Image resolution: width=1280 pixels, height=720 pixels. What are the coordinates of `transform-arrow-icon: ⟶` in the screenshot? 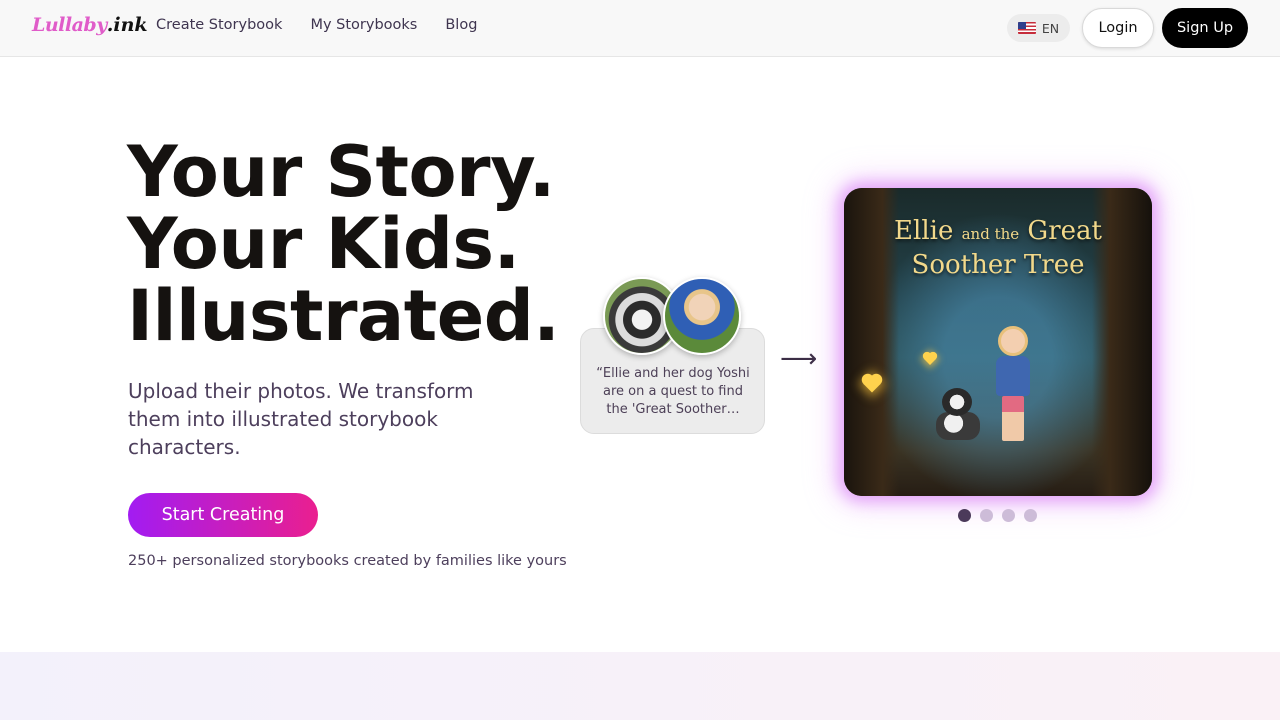 It's located at (799, 359).